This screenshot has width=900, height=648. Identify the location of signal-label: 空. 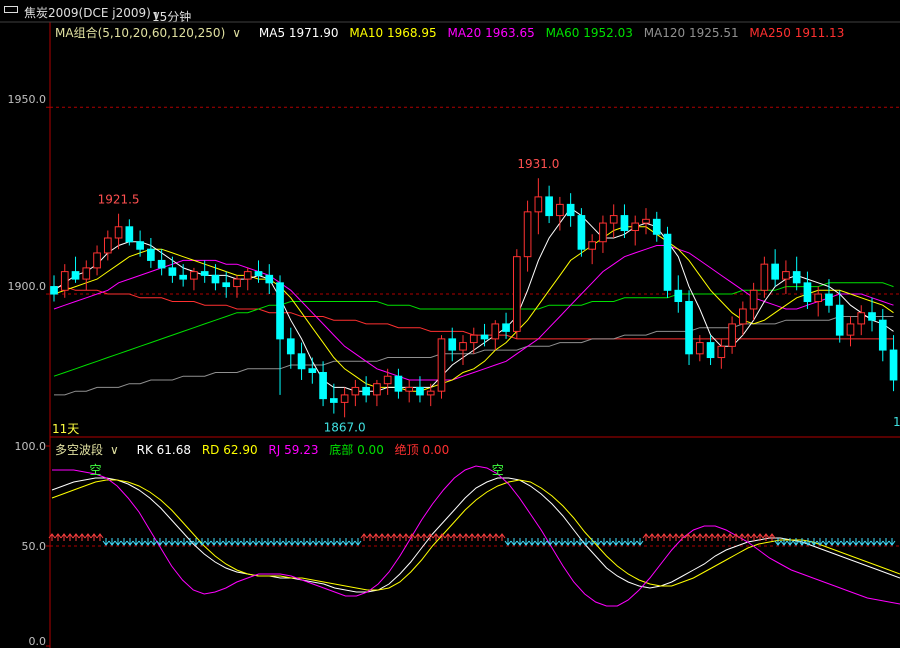
(95, 470).